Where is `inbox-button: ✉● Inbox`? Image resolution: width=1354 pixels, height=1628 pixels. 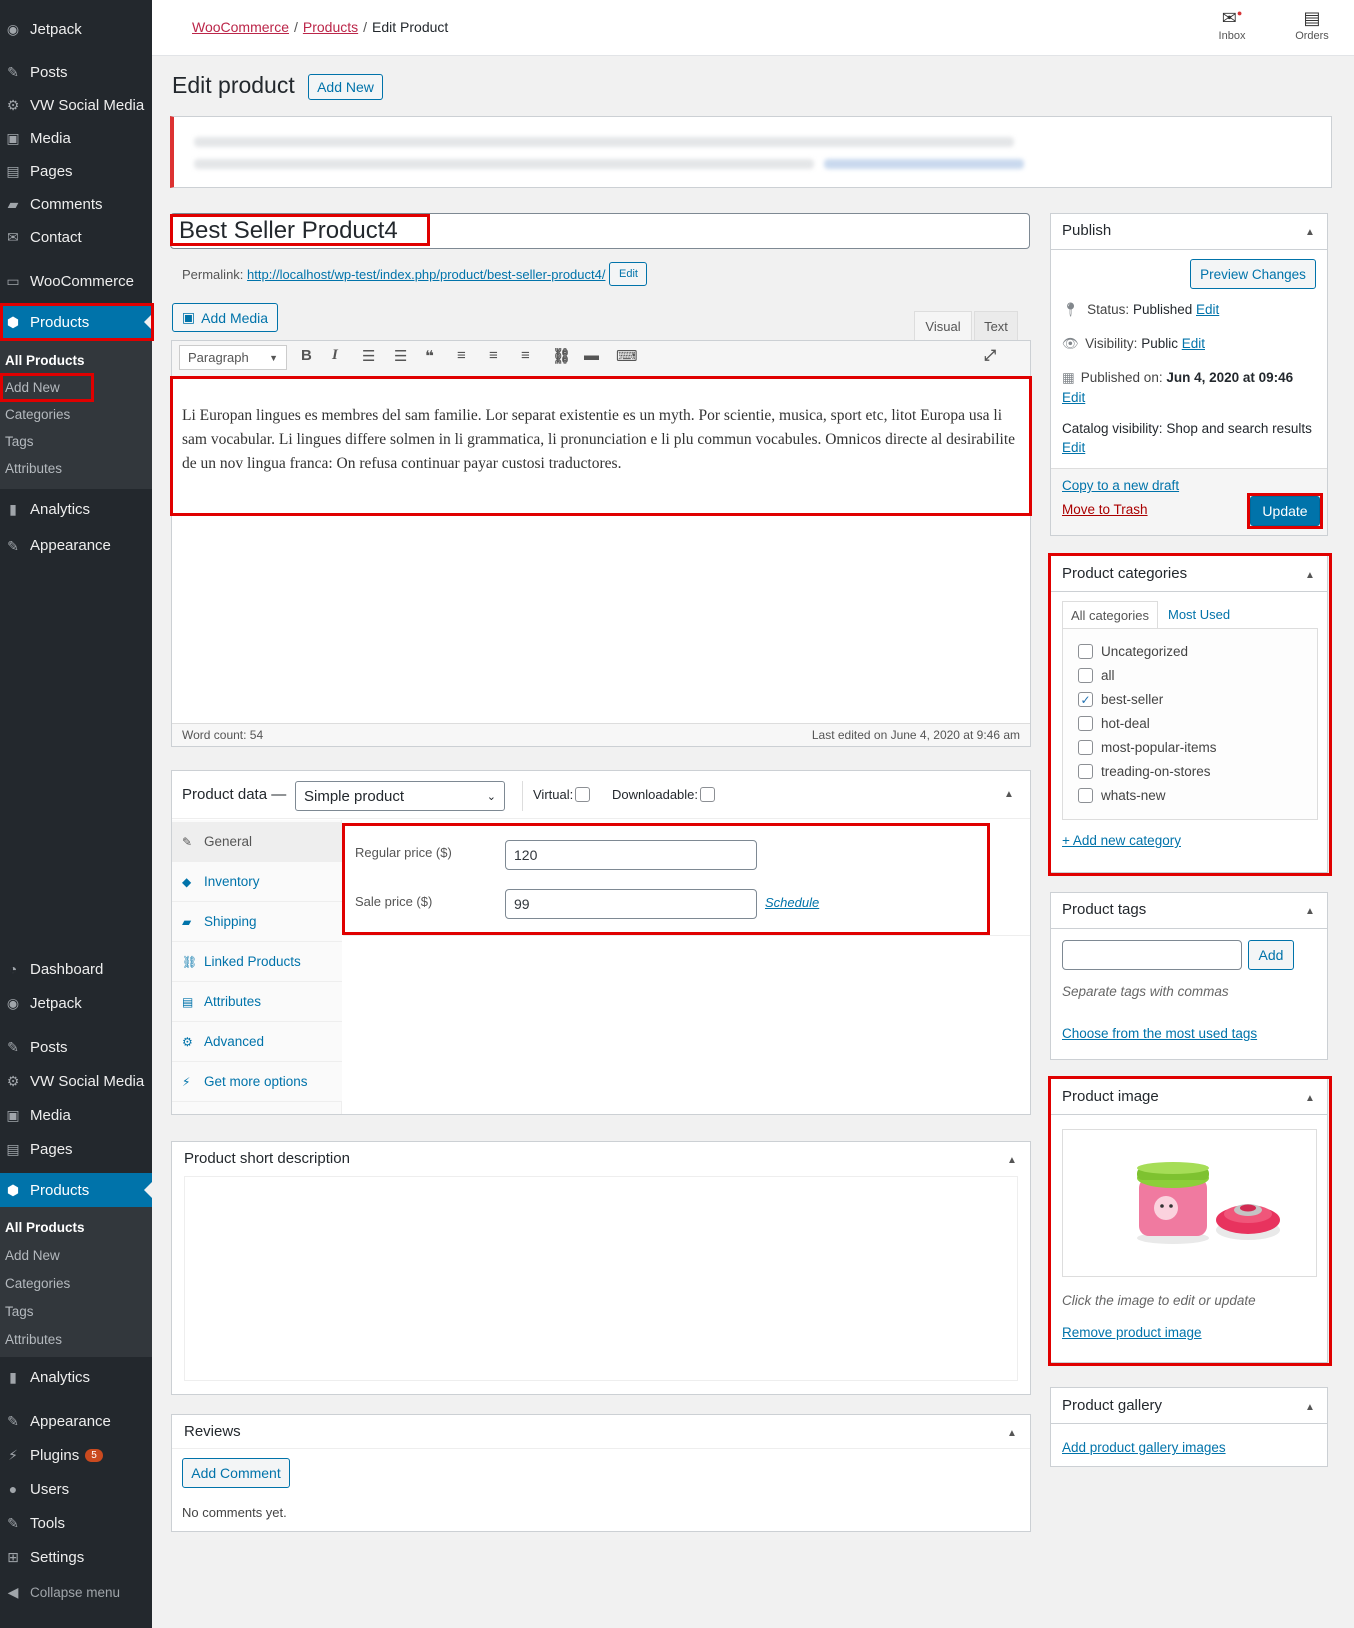 inbox-button: ✉● Inbox is located at coordinates (1232, 25).